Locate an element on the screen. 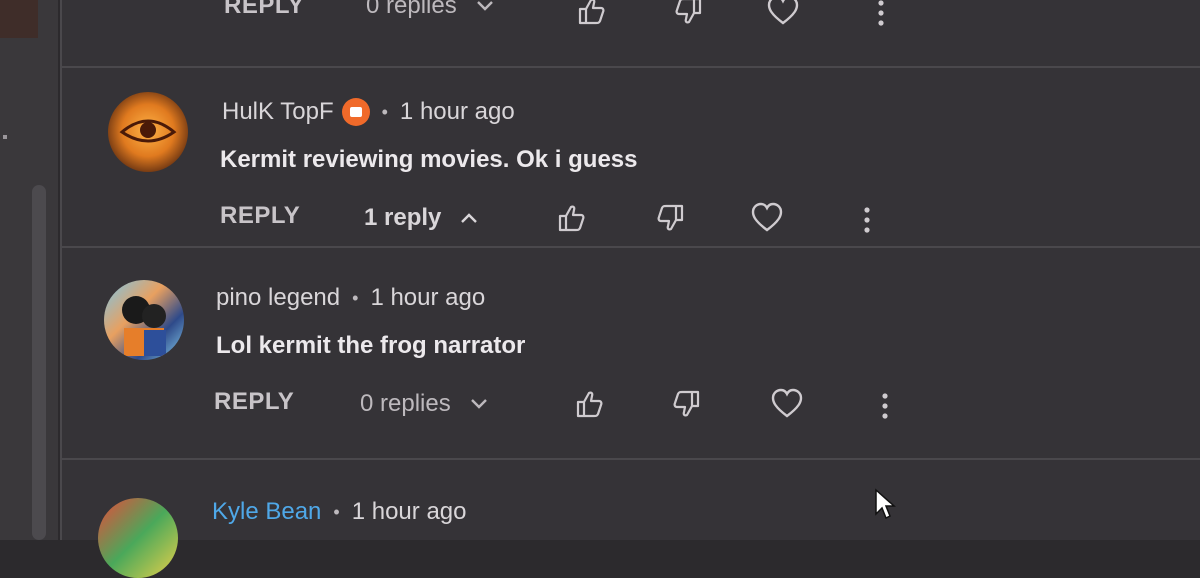 The image size is (1200, 578). comment-meta: HulK TopF • 1 hour ago is located at coordinates (368, 112).